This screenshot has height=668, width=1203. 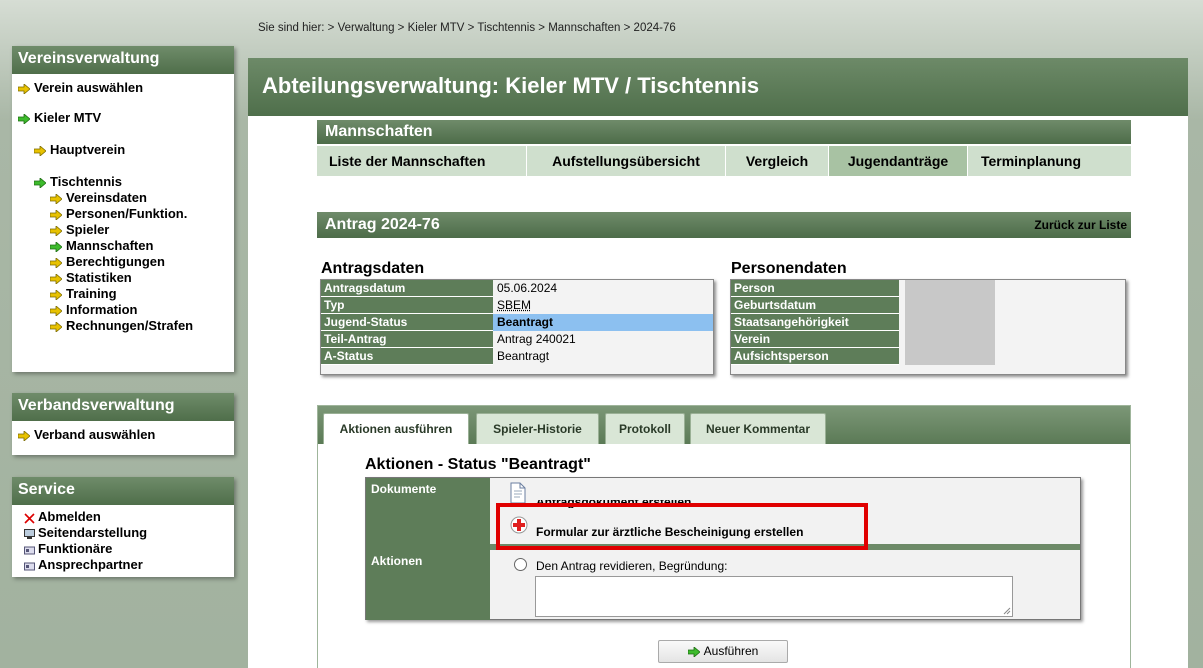 I want to click on aktionen-label: Aktionen, so click(x=428, y=585).